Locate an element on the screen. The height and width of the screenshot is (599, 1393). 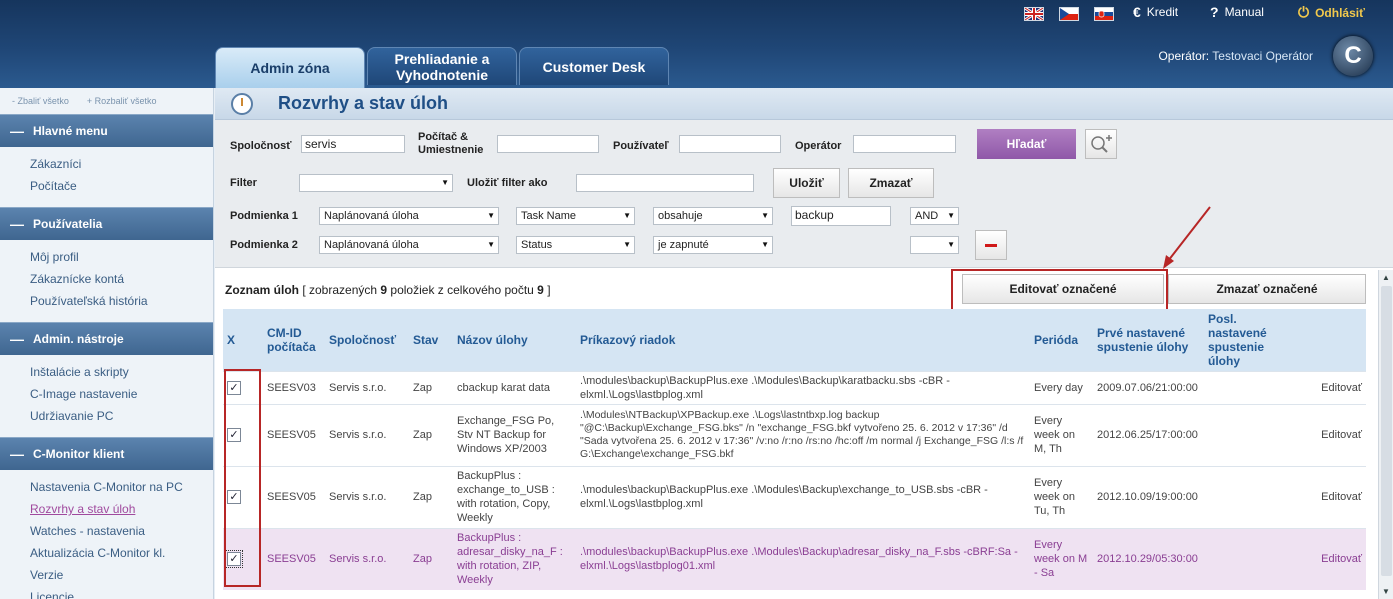
sidebar-item-update-client: Aktualizácia C-Monitor kl. is located at coordinates (121, 553).